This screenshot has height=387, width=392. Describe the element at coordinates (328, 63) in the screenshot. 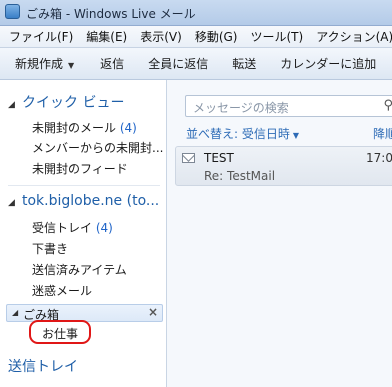

I see `add-to-calendar-button: カレンダーに追加` at that location.